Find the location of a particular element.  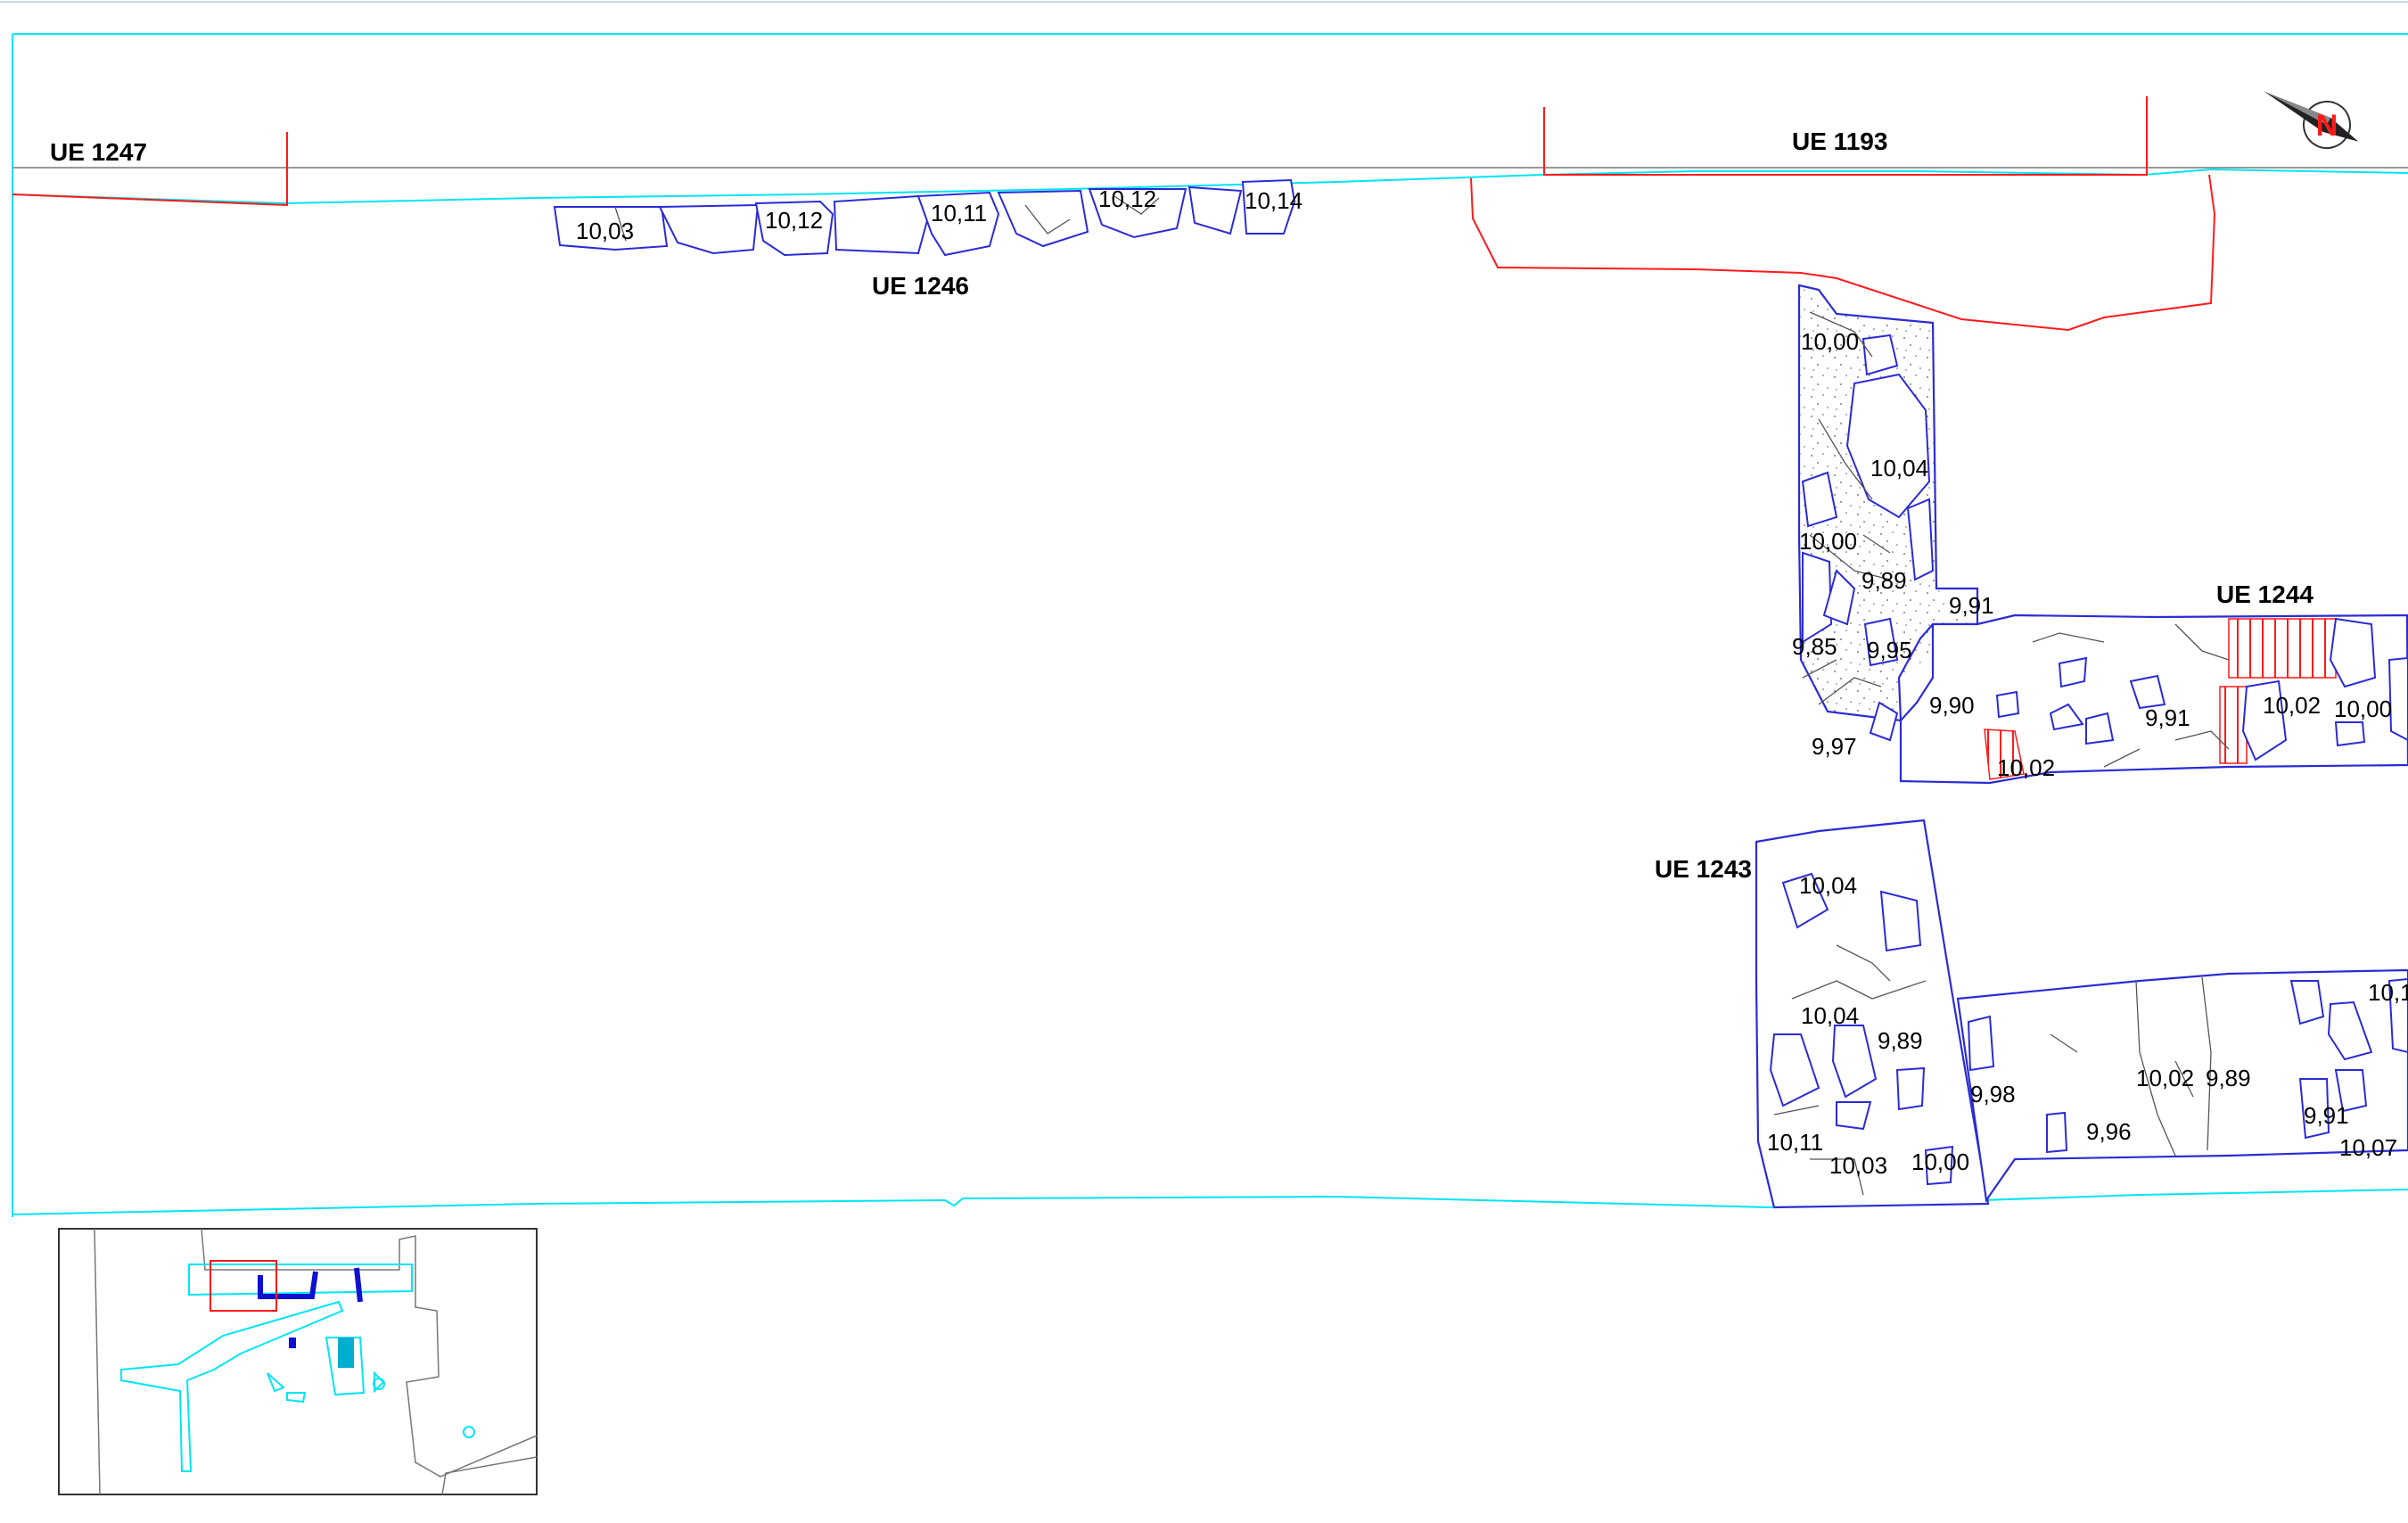

elevation: 10,07 is located at coordinates (2368, 1147).